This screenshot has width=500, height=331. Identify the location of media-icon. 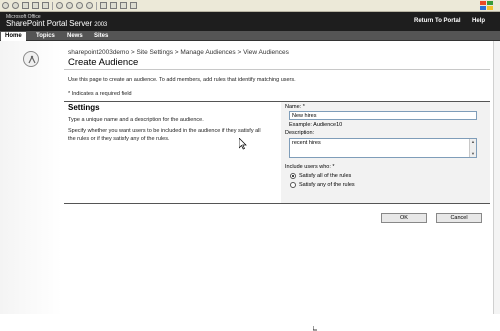
(79, 5).